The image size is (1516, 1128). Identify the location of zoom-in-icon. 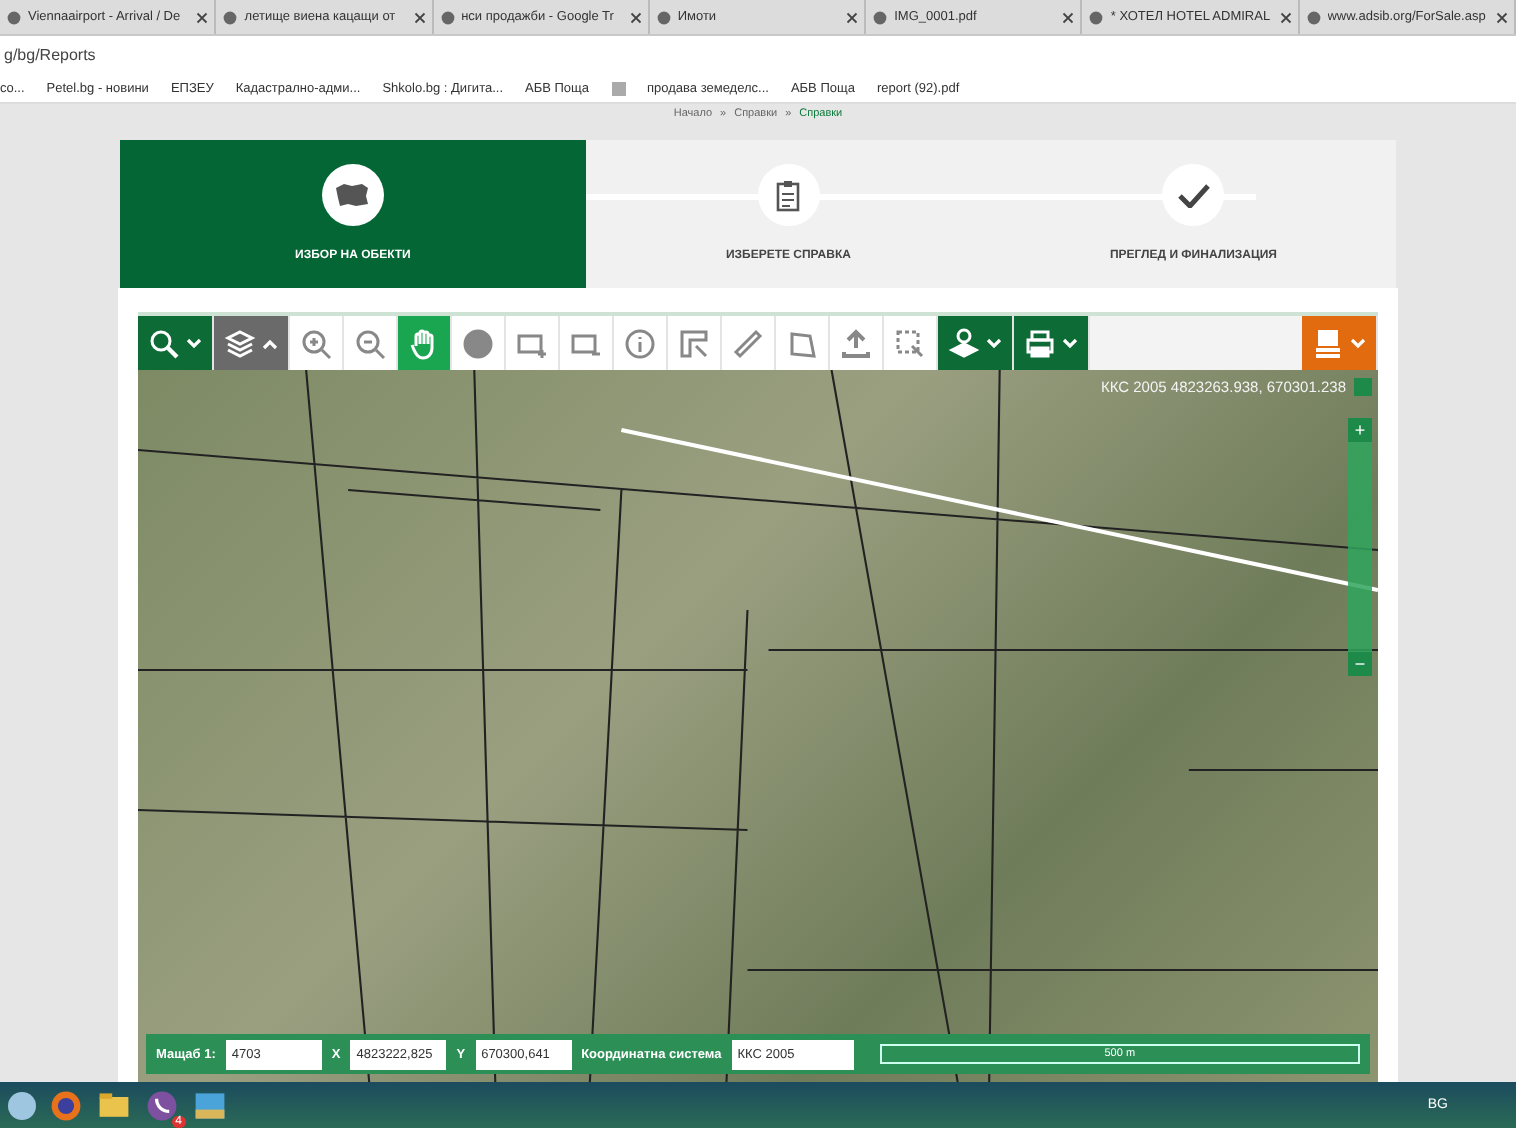
(316, 343).